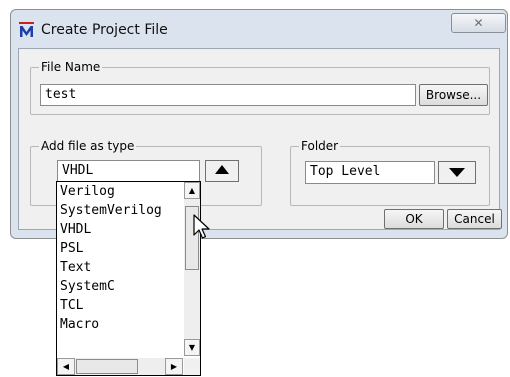 The width and height of the screenshot is (510, 377). I want to click on close-icon: ✕, so click(478, 23).